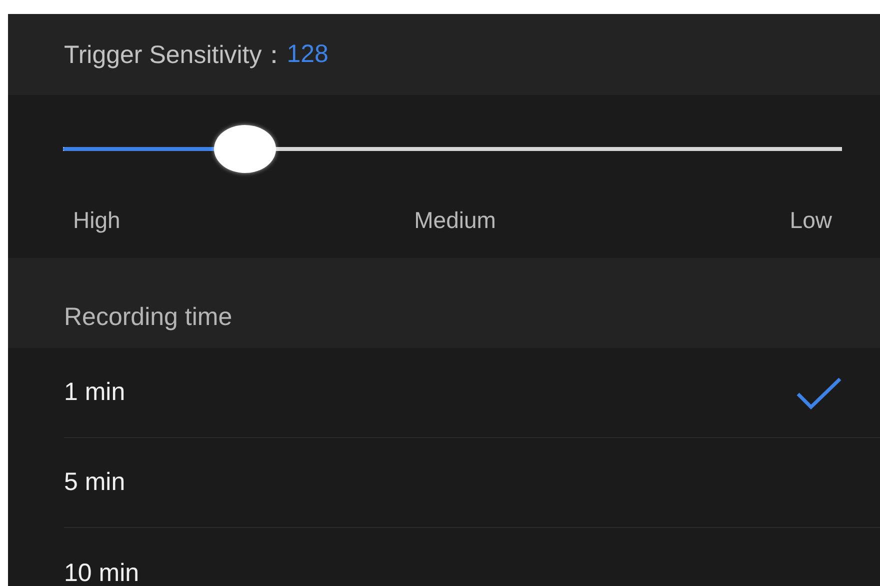  I want to click on option-label: 1 min, so click(95, 392).